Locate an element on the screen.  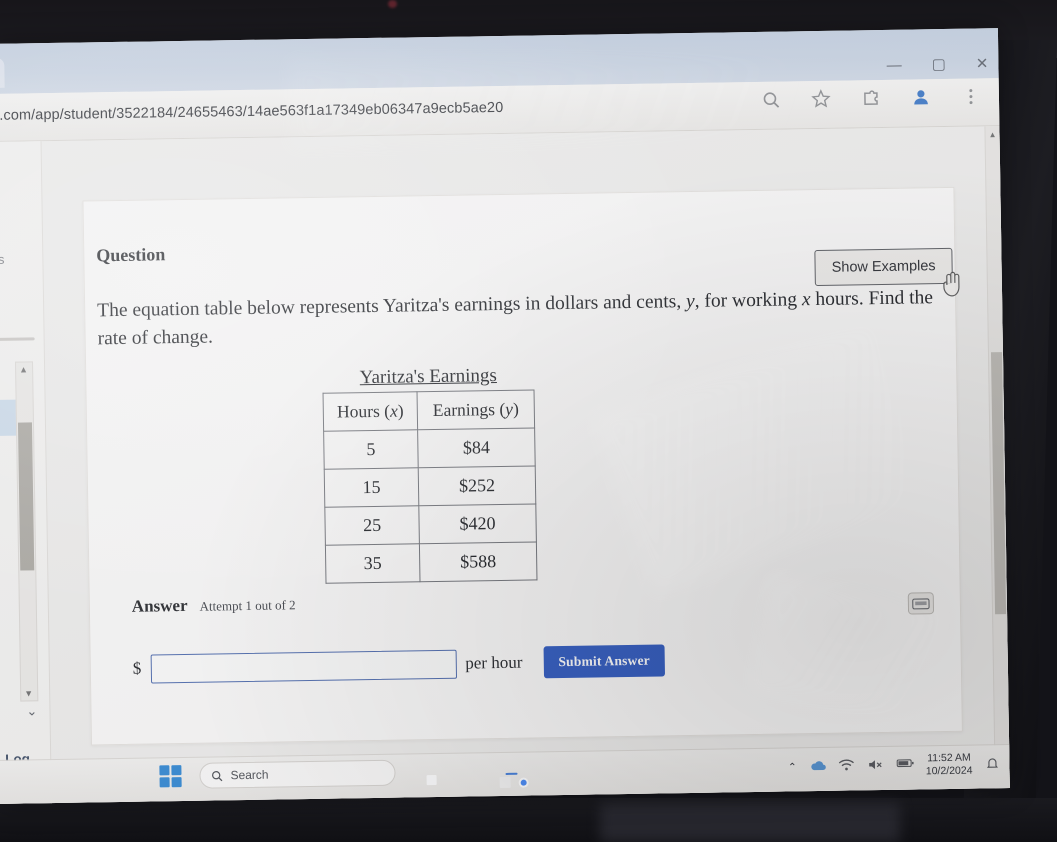
cell-earnings: $588 is located at coordinates (478, 561).